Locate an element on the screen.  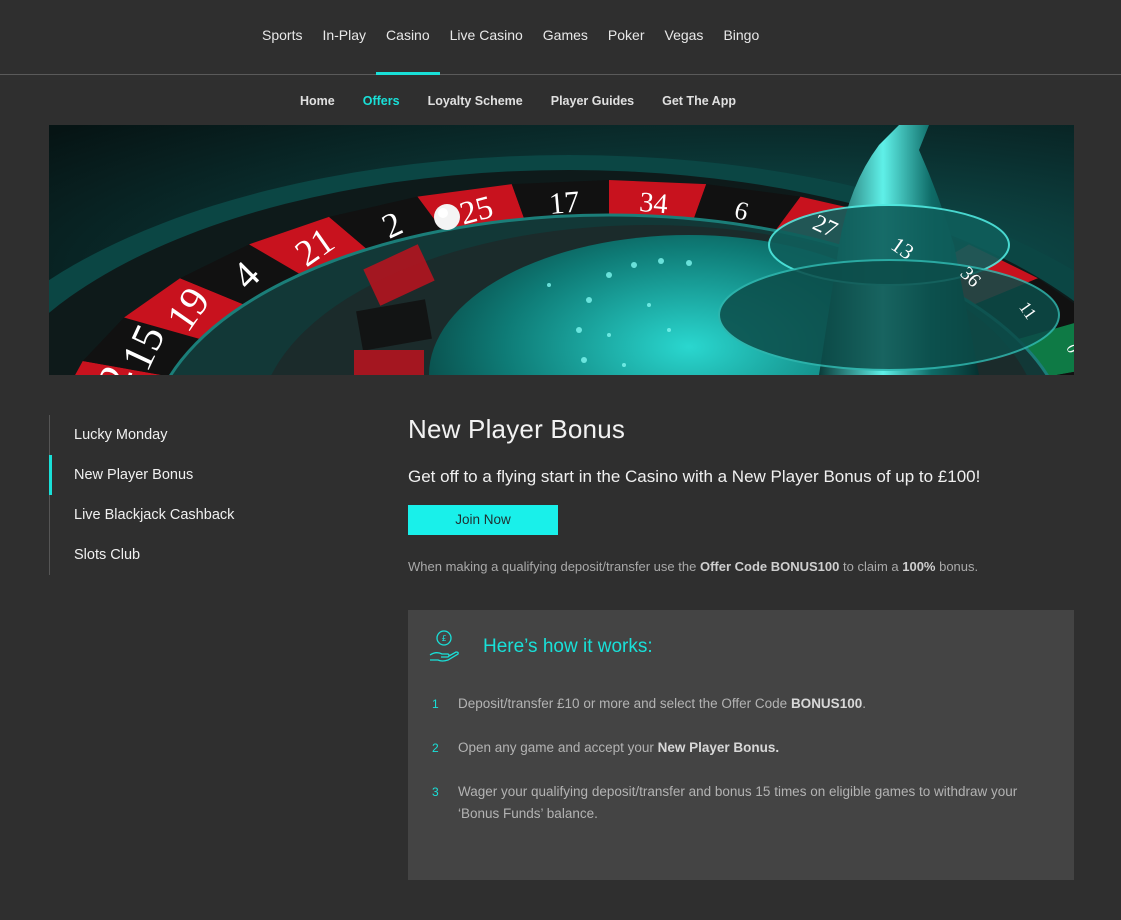
top-nav-games: Games is located at coordinates (565, 37).